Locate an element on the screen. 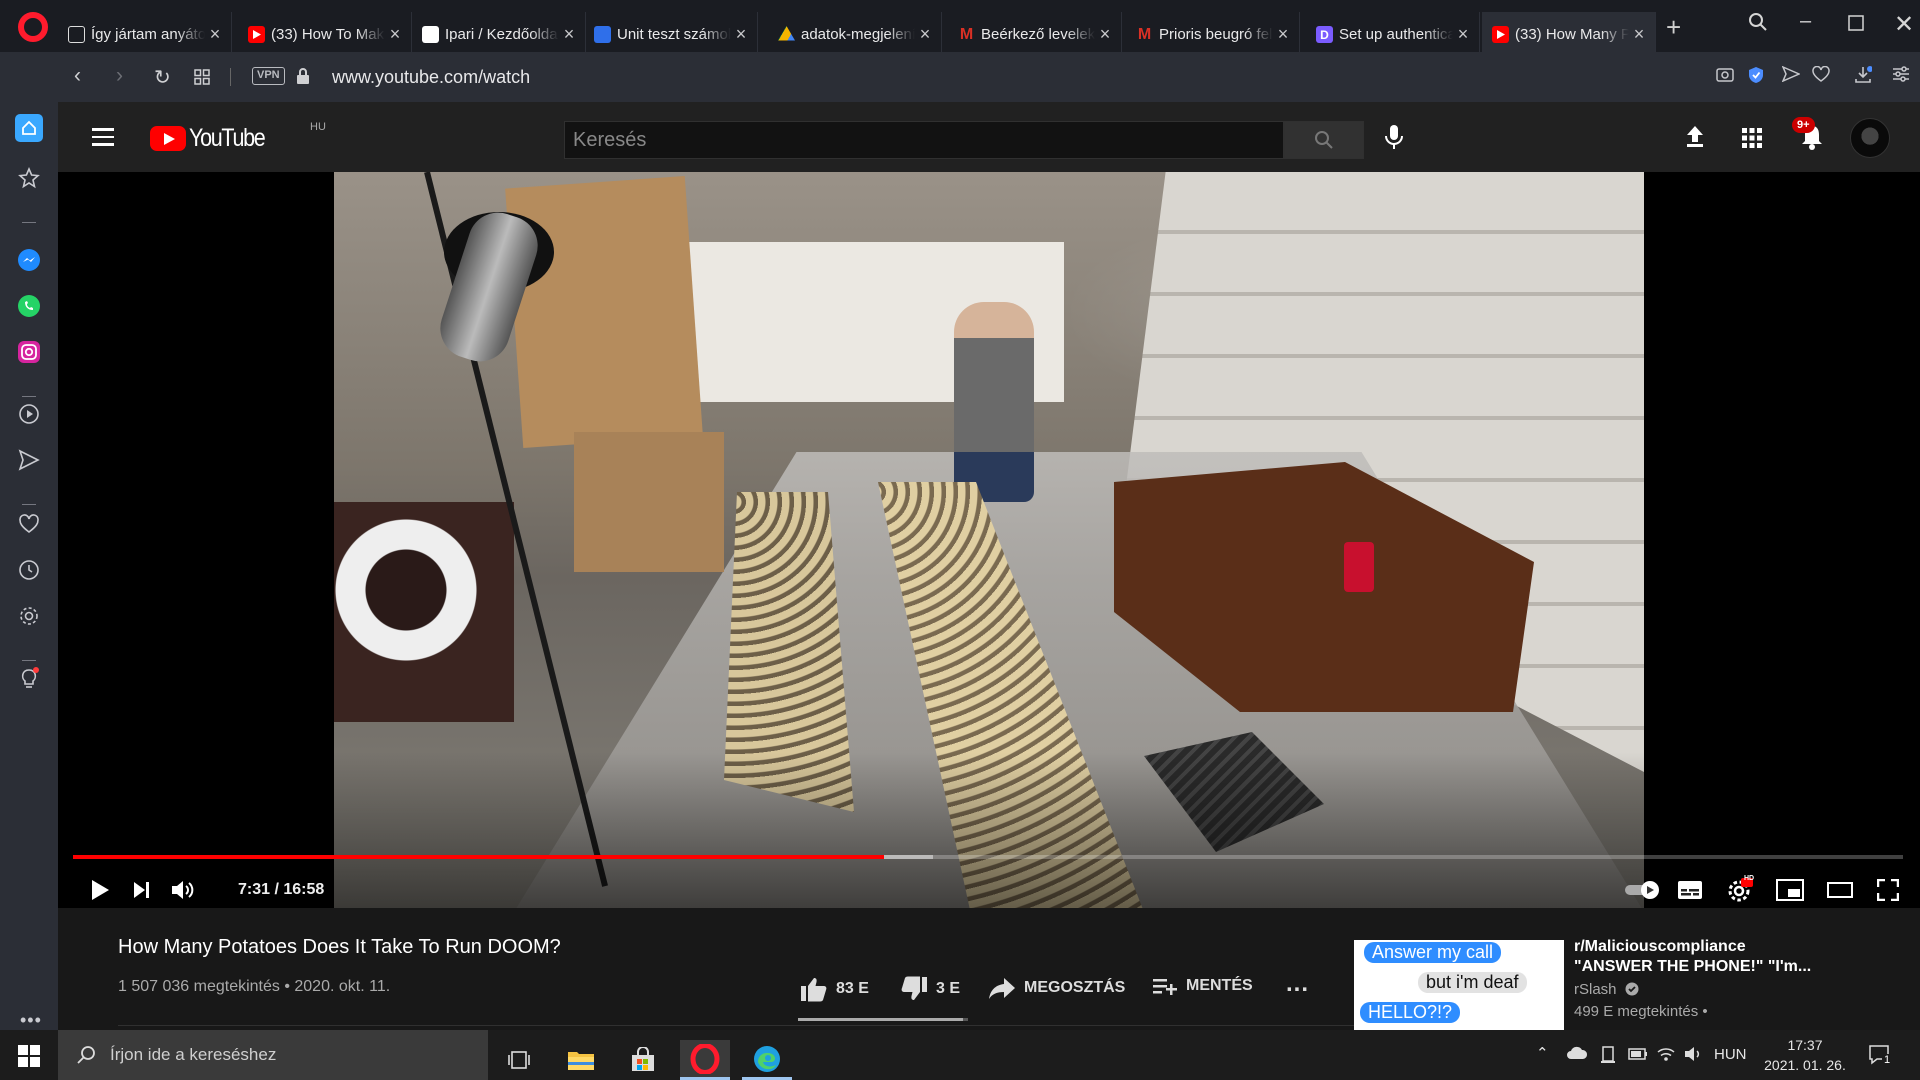 This screenshot has height=1080, width=1920. reload-icon: ↻ is located at coordinates (162, 77).